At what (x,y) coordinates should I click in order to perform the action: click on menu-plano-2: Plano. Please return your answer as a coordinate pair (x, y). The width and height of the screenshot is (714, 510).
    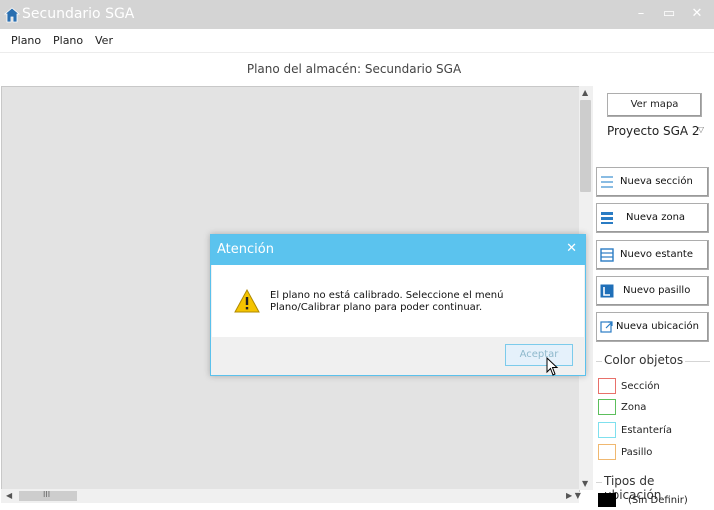
    Looking at the image, I should click on (68, 40).